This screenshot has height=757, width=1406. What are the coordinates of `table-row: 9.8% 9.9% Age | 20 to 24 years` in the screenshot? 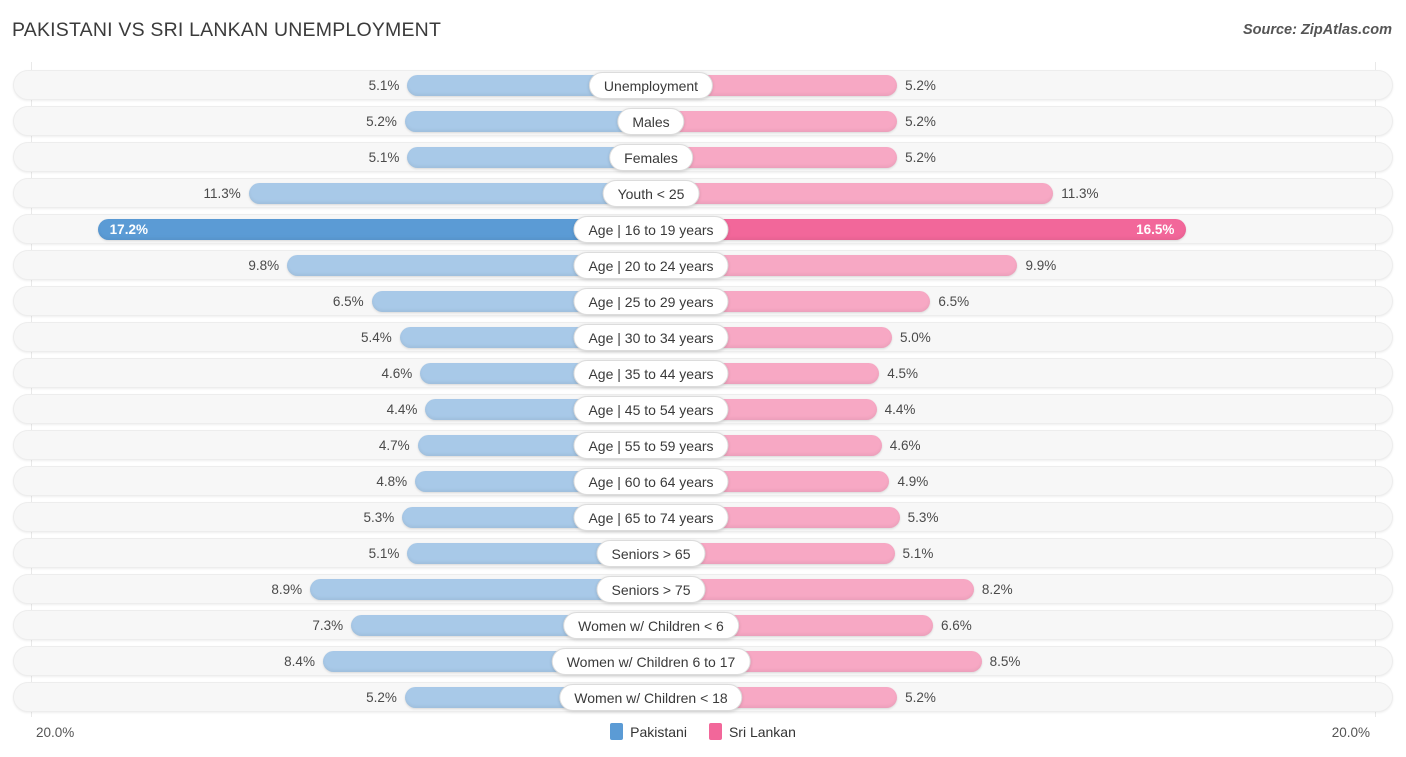 It's located at (703, 265).